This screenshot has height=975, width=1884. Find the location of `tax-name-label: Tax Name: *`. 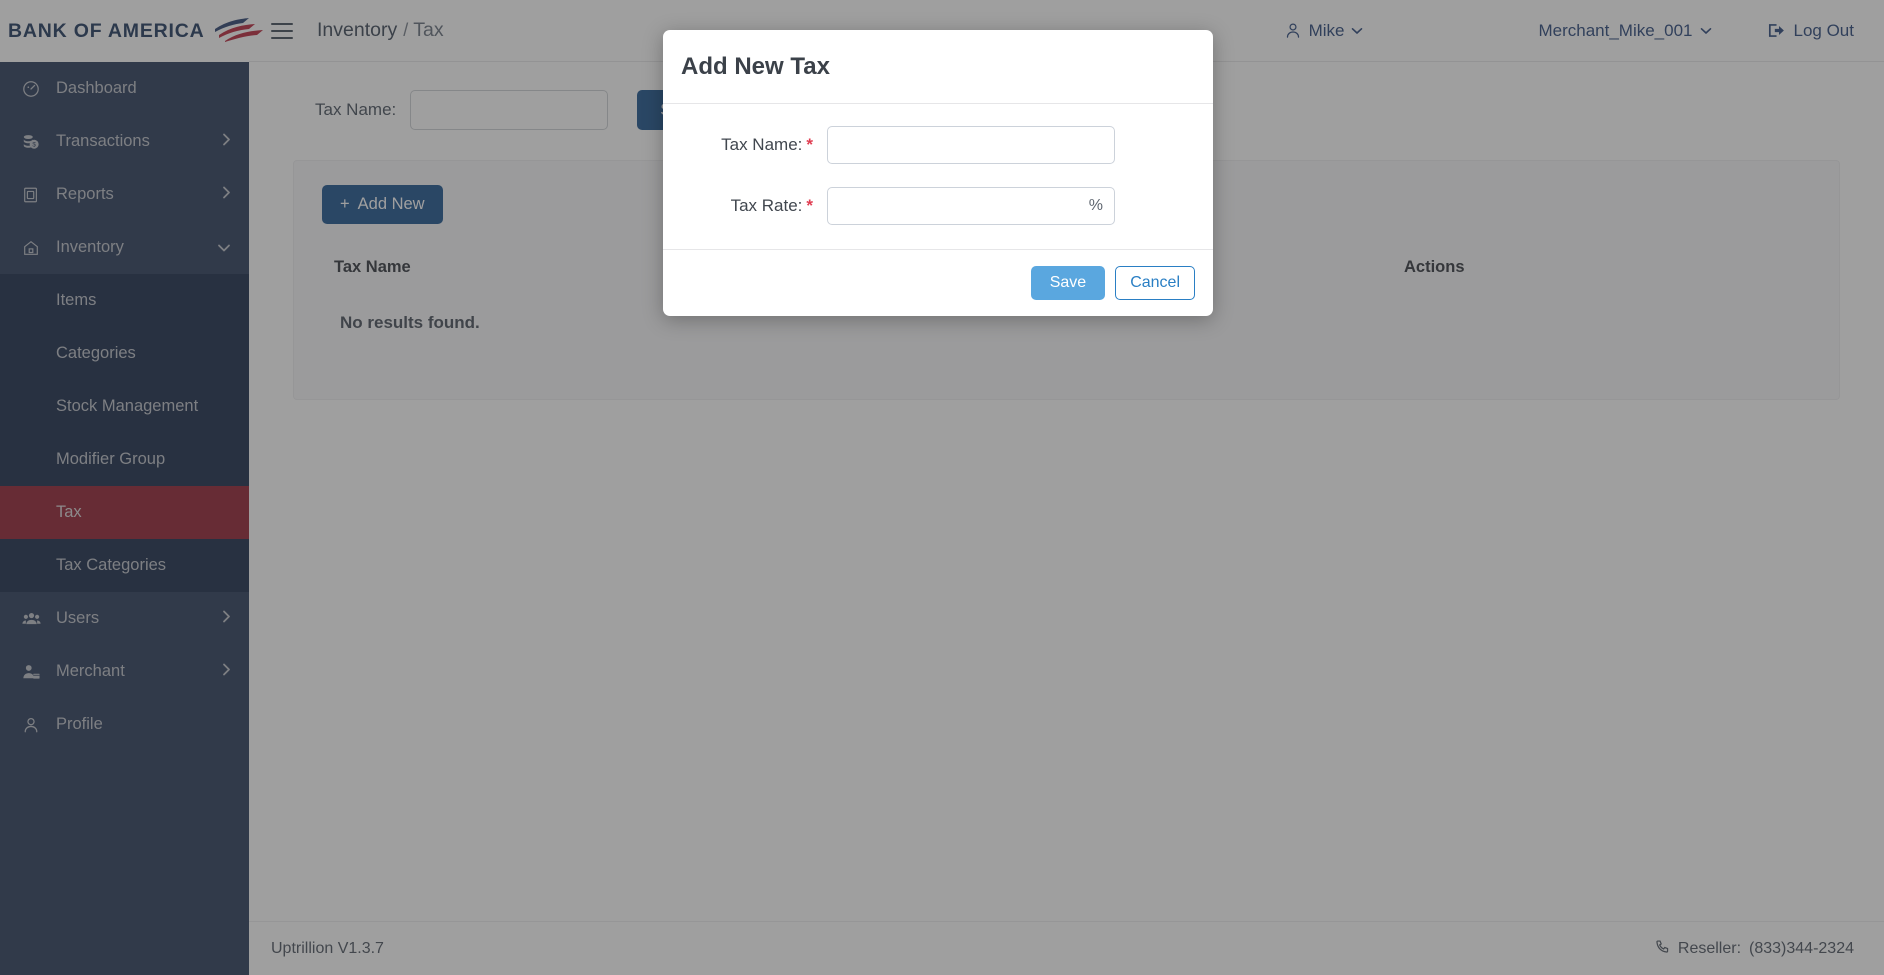

tax-name-label: Tax Name: * is located at coordinates (744, 145).